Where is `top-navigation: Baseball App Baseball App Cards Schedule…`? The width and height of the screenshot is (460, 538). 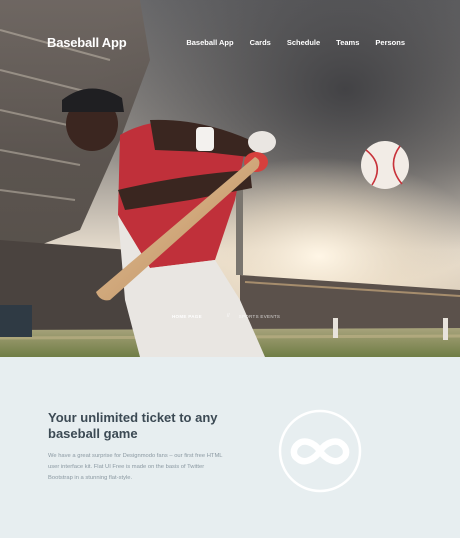 top-navigation: Baseball App Baseball App Cards Schedule… is located at coordinates (230, 40).